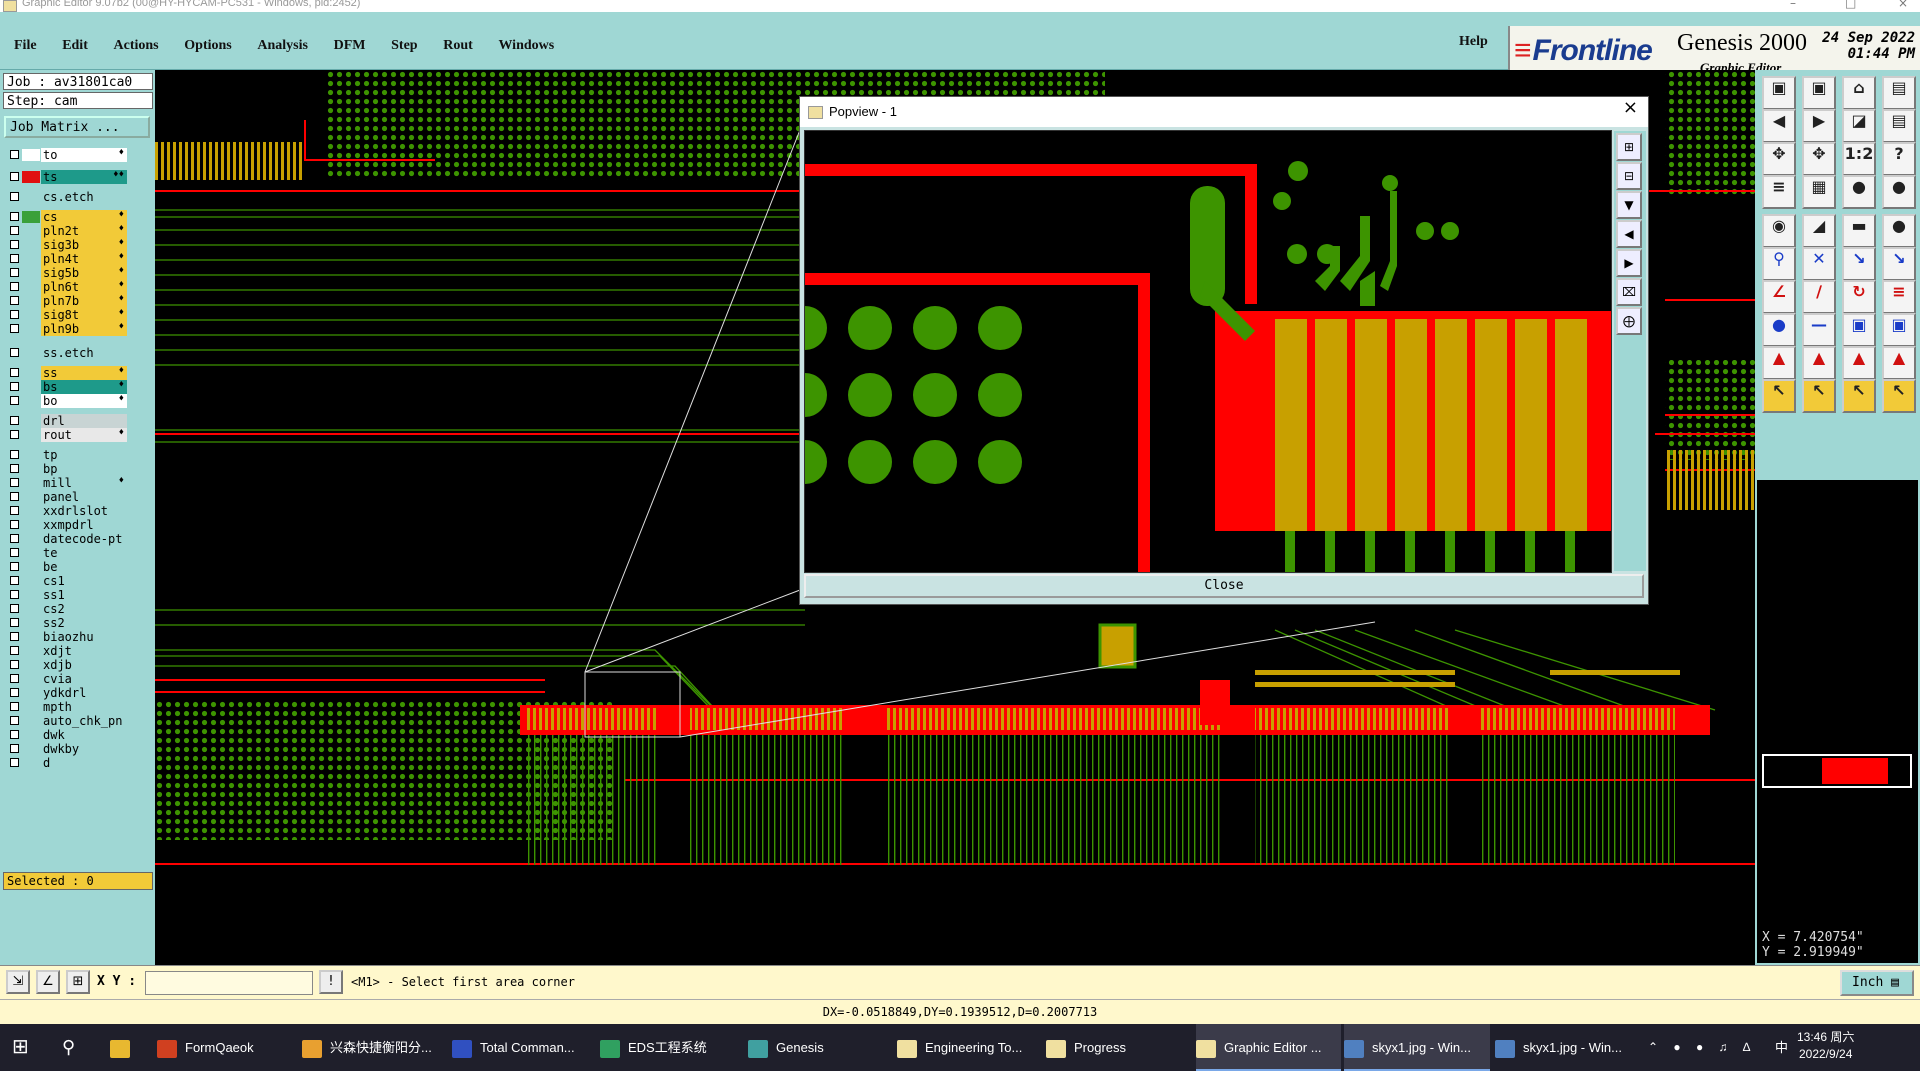 The height and width of the screenshot is (1071, 1920). I want to click on taskbar-app: Genesis, so click(819, 1047).